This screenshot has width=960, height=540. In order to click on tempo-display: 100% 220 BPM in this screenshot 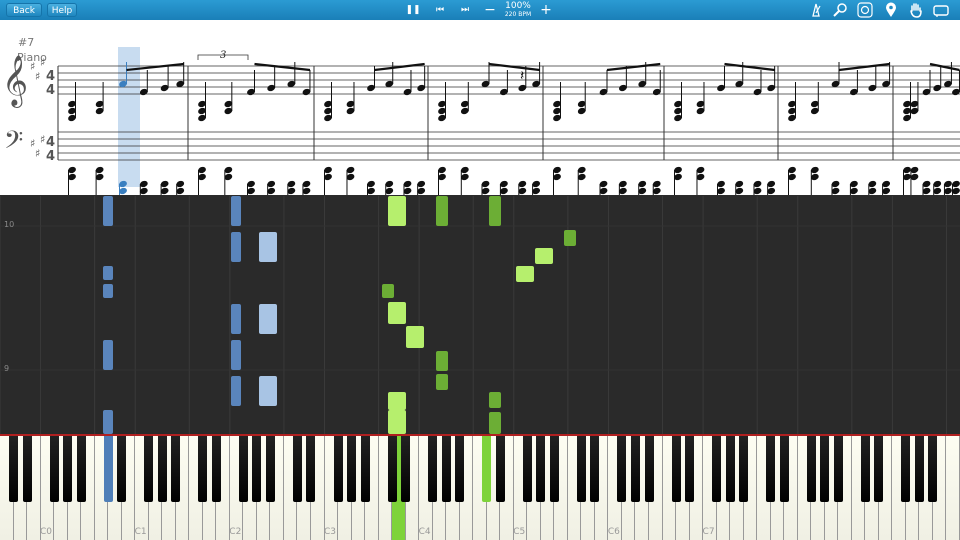, I will do `click(518, 10)`.